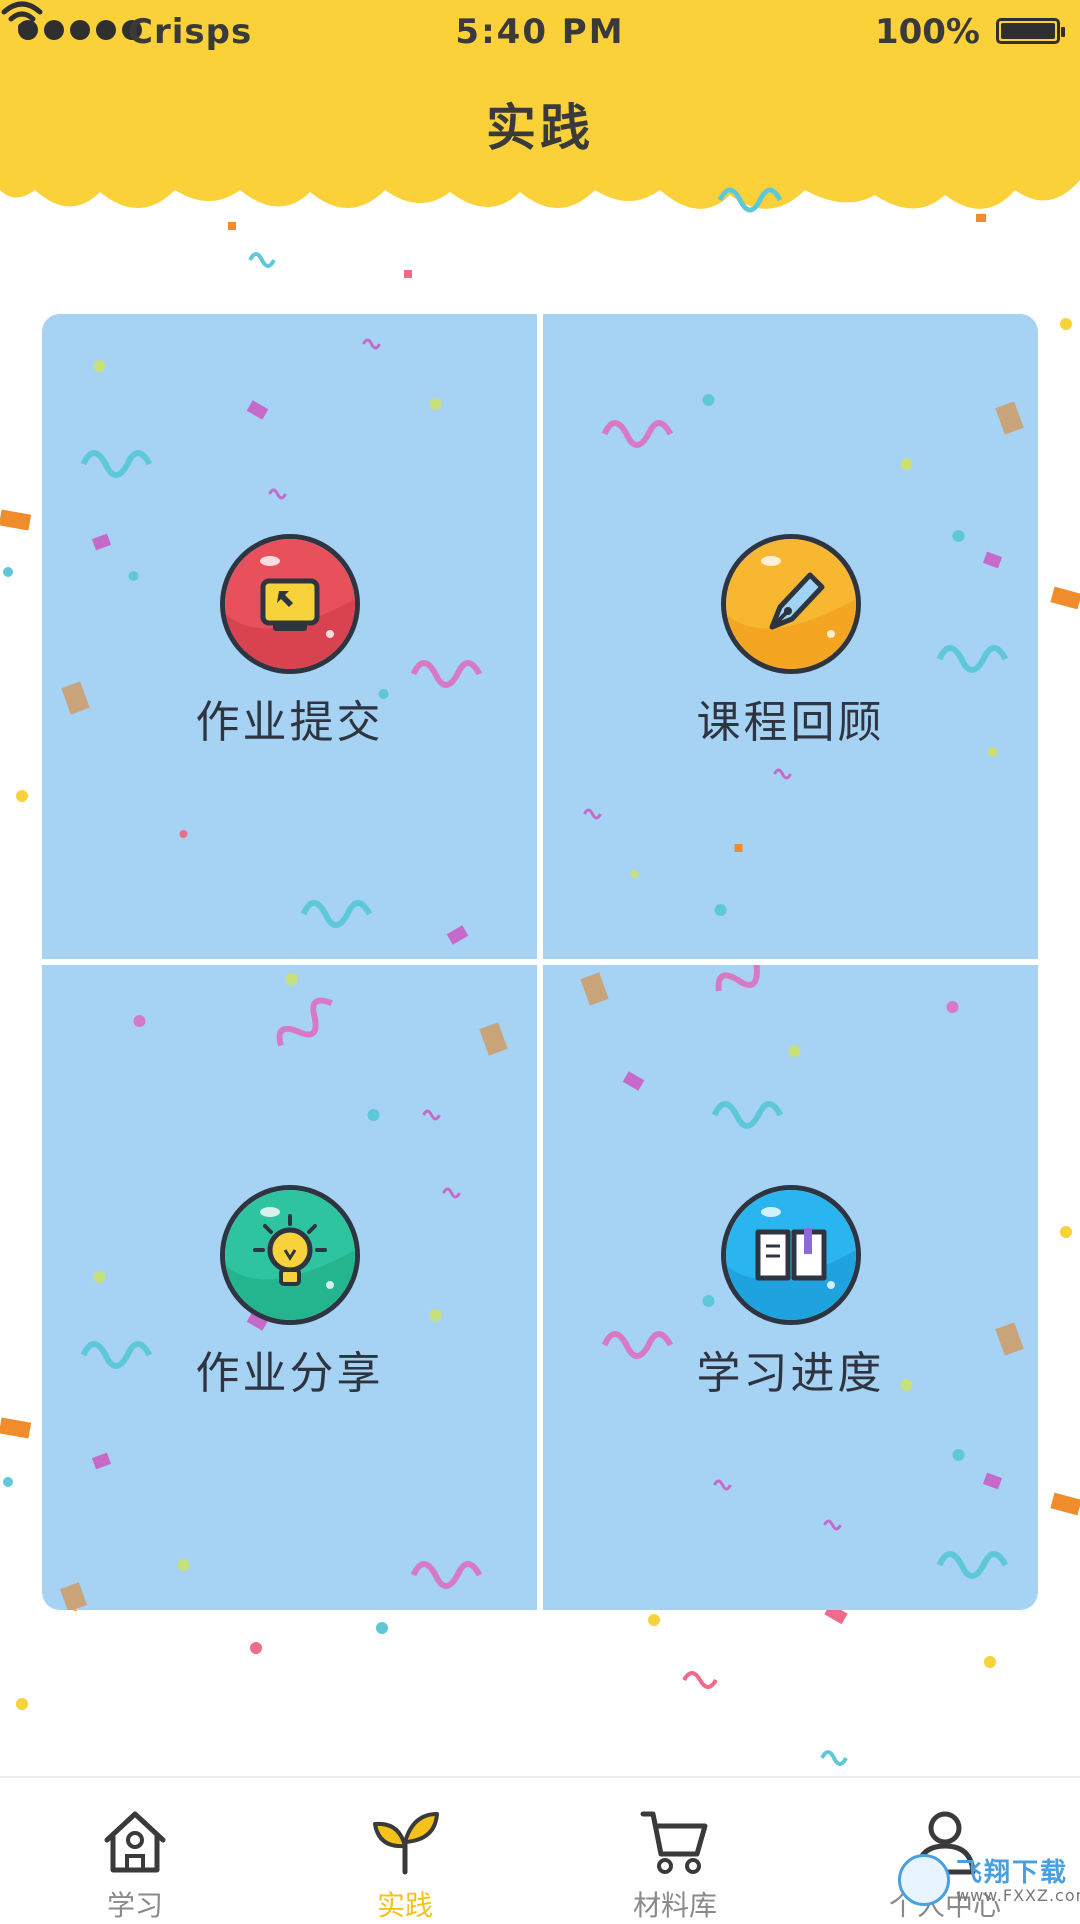 The width and height of the screenshot is (1080, 1924). What do you see at coordinates (790, 722) in the screenshot?
I see `tile-label: 课程回顾` at bounding box center [790, 722].